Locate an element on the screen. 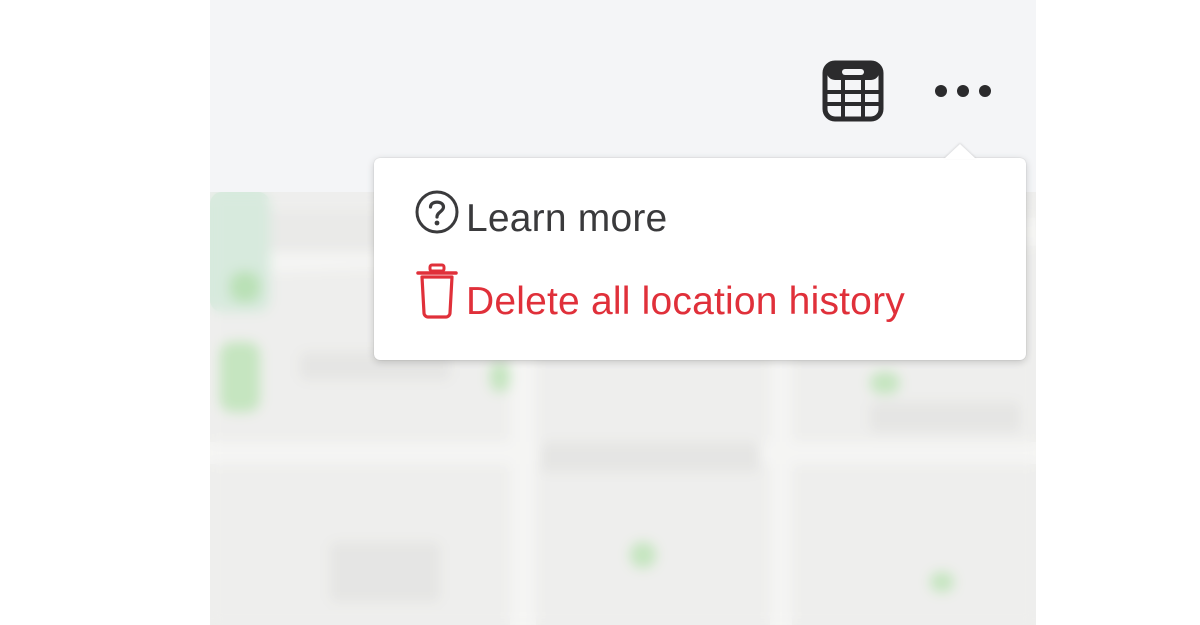 The height and width of the screenshot is (625, 1200). question-circle-icon is located at coordinates (440, 212).